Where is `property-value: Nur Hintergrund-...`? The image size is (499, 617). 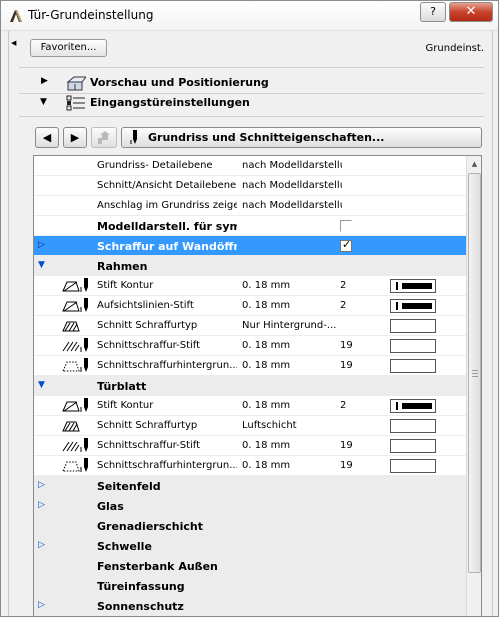 property-value: Nur Hintergrund-... is located at coordinates (292, 325).